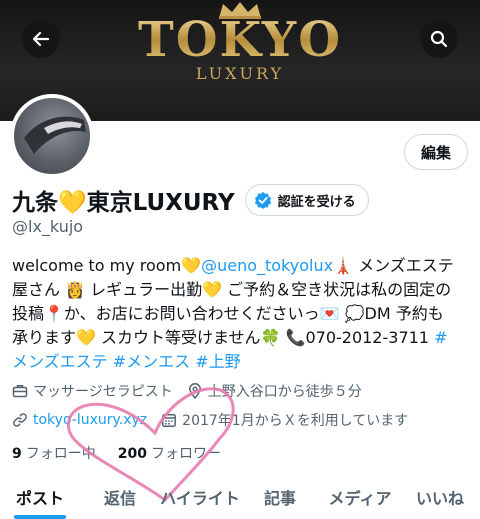 This screenshot has height=519, width=480. I want to click on mention-link: @ueno_tokyolux, so click(267, 265).